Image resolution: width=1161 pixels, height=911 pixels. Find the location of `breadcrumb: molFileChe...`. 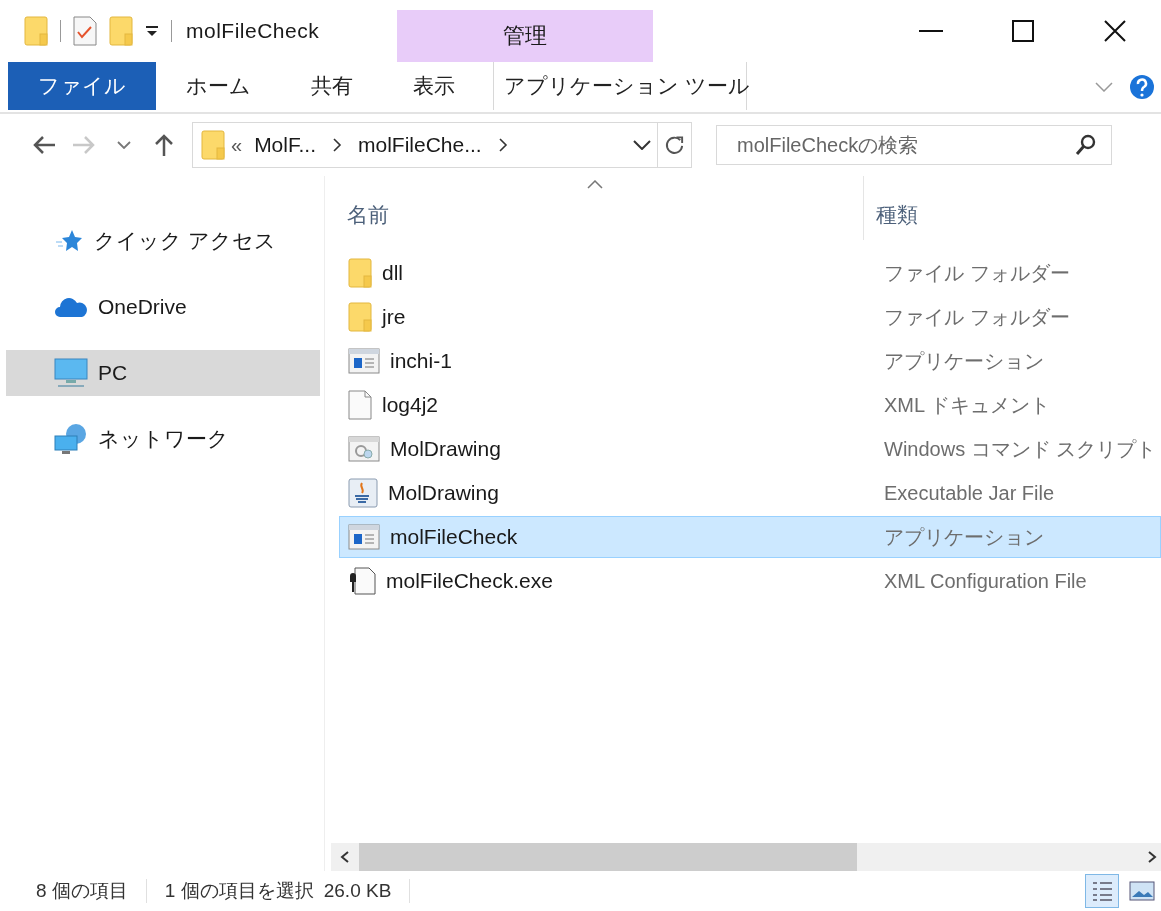

breadcrumb: molFileChe... is located at coordinates (419, 145).